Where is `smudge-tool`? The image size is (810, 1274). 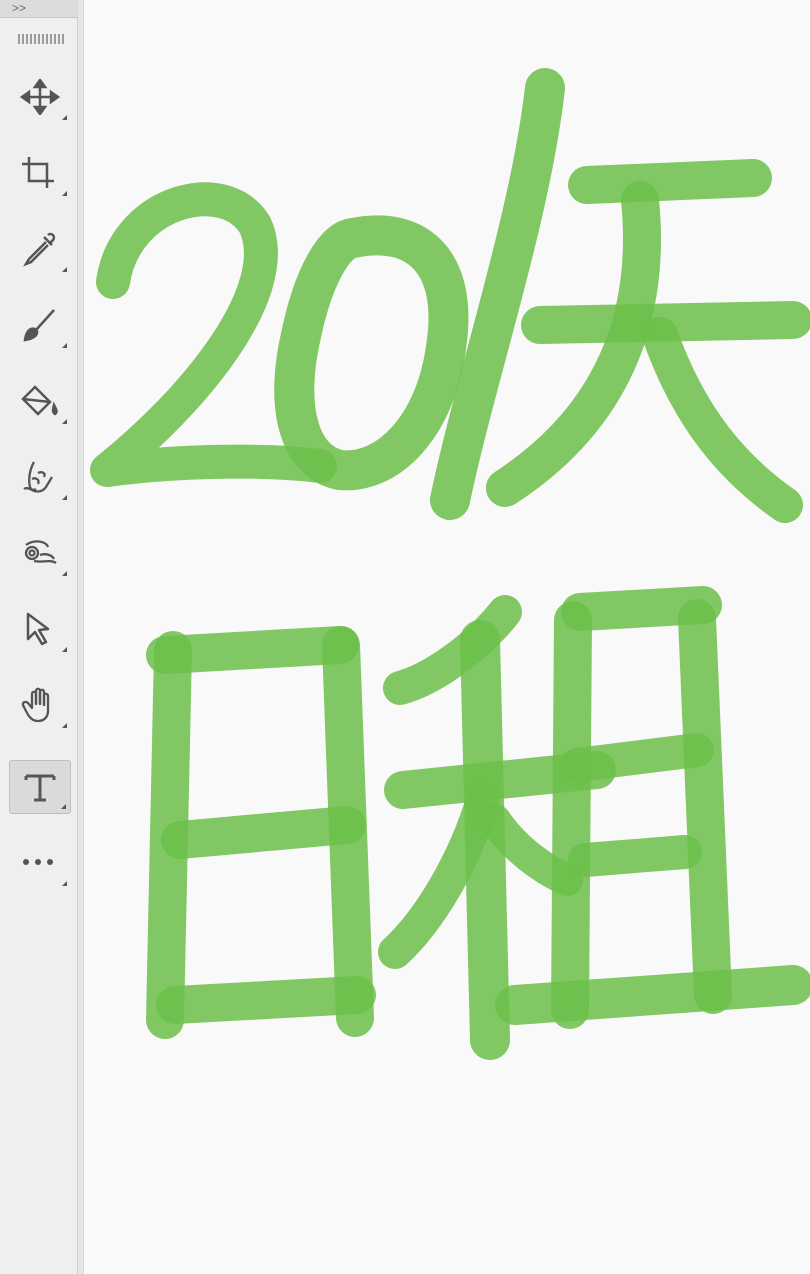 smudge-tool is located at coordinates (40, 477).